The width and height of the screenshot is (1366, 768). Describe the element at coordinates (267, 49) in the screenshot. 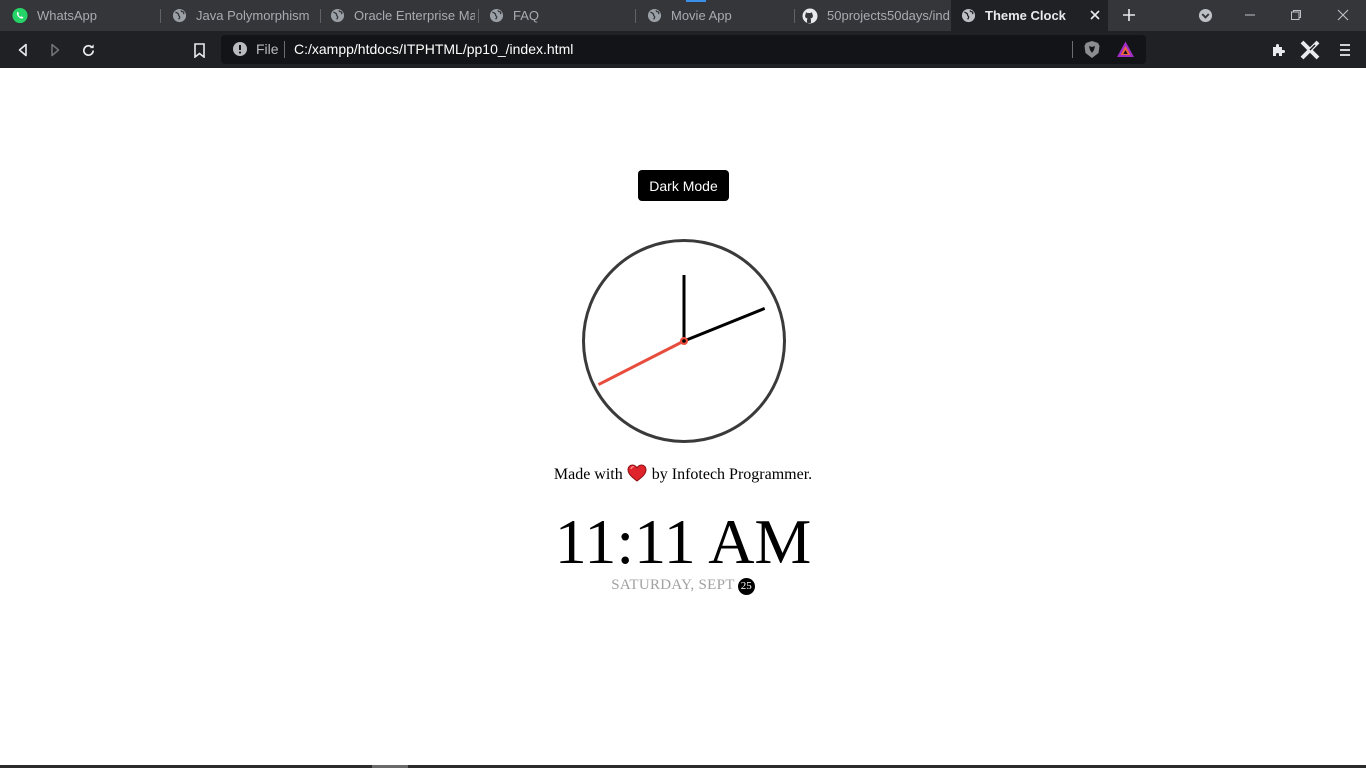

I see `scheme-label: File` at that location.